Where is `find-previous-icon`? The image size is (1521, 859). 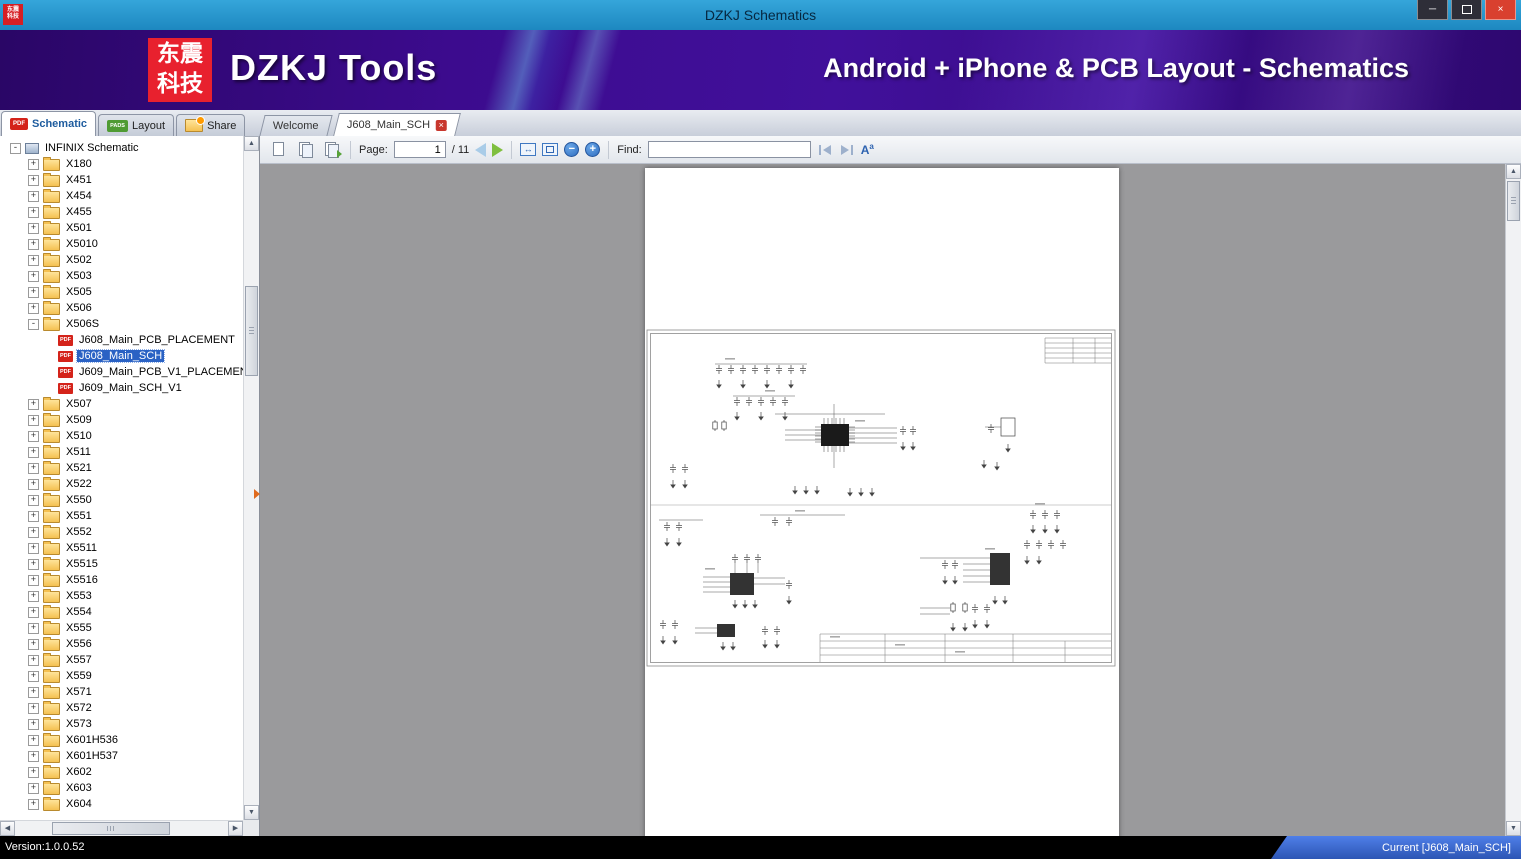 find-previous-icon is located at coordinates (825, 150).